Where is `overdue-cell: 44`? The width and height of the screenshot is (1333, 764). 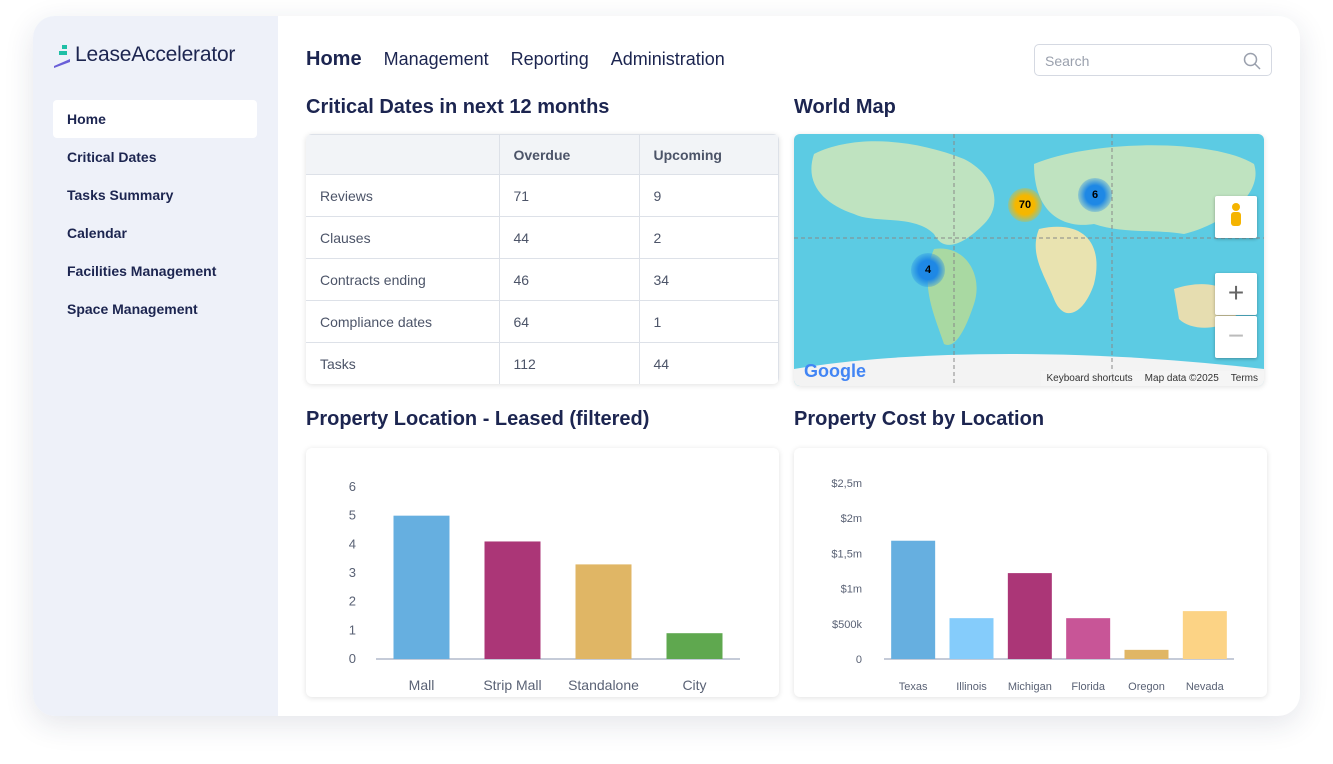 overdue-cell: 44 is located at coordinates (569, 237).